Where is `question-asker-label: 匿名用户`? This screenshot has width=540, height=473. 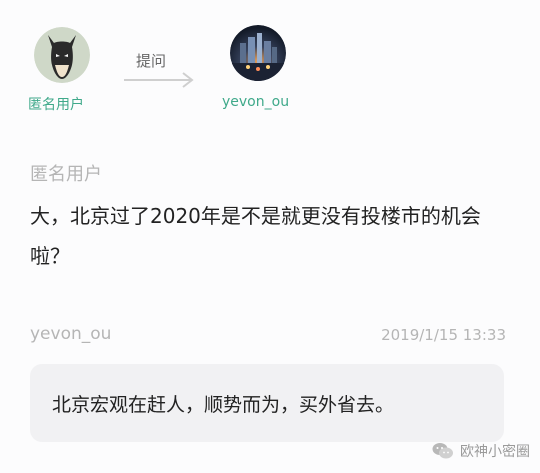
question-asker-label: 匿名用户 is located at coordinates (66, 174).